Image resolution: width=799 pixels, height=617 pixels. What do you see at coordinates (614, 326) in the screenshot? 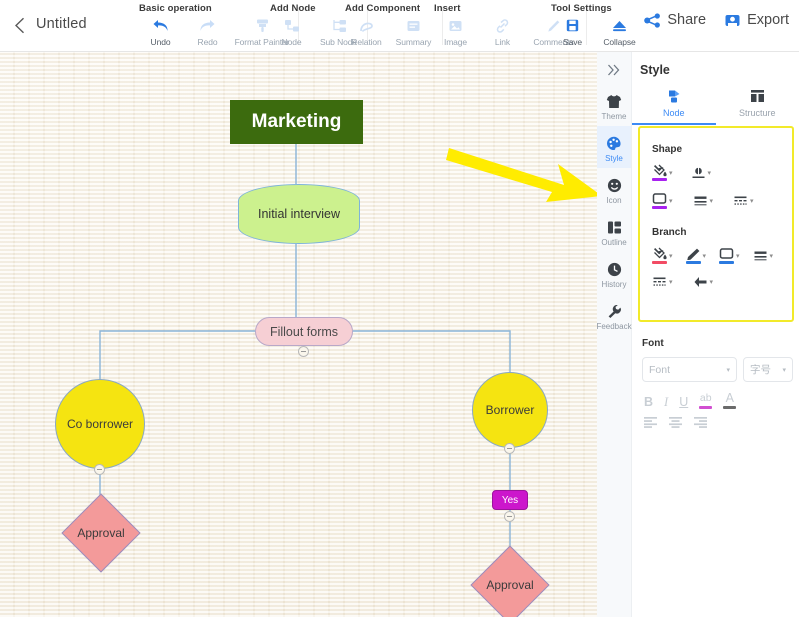
I see `rail-label: Feedback` at bounding box center [614, 326].